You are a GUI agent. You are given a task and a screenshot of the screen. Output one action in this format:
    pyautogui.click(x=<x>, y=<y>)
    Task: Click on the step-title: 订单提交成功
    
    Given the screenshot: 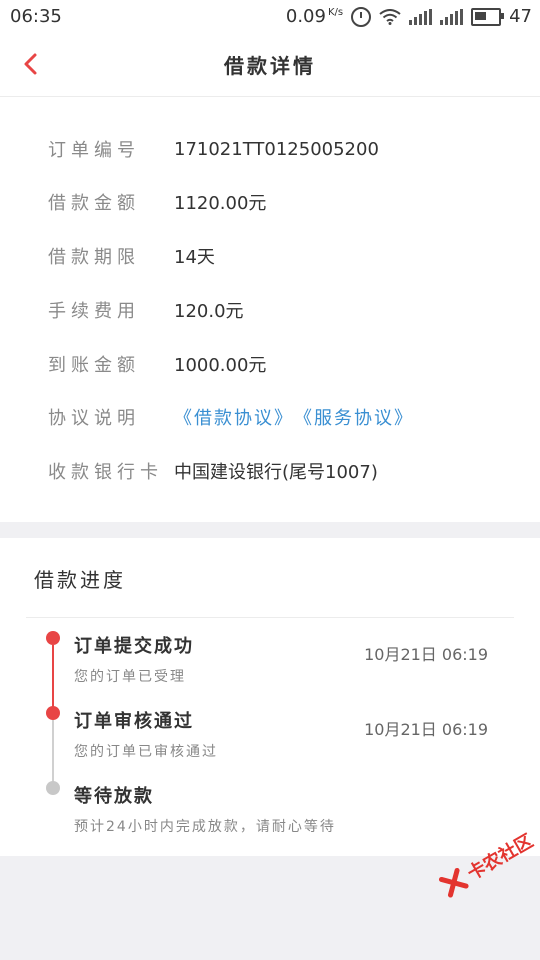 What is the action you would take?
    pyautogui.click(x=134, y=646)
    